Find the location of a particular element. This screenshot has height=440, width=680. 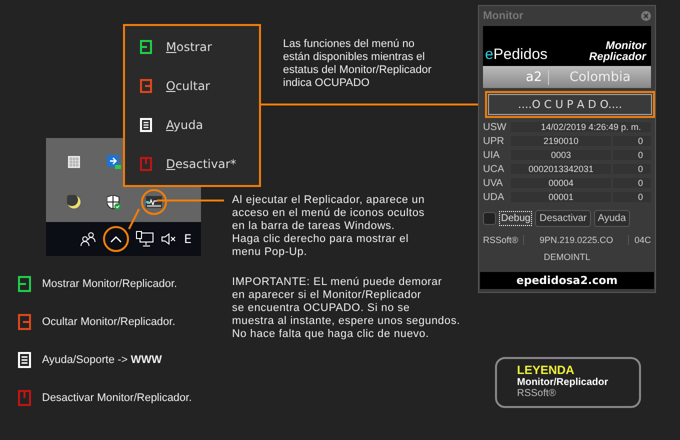

brand-logo: ePedidos is located at coordinates (516, 54).